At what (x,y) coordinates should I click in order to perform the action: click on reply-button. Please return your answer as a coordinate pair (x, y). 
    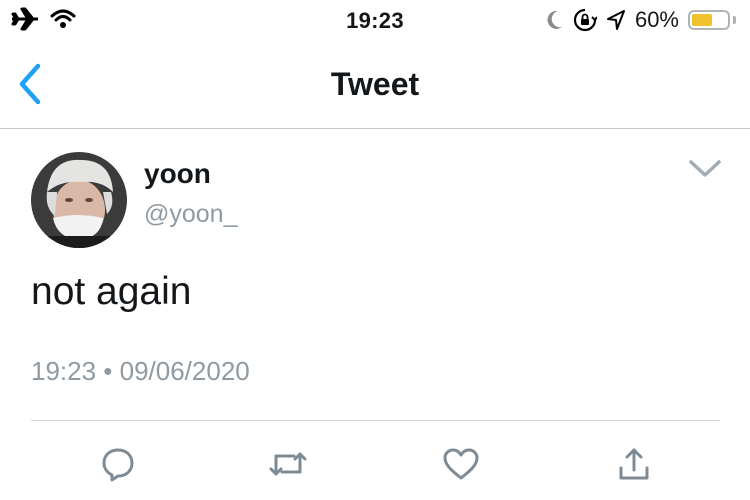
    Looking at the image, I should click on (118, 464).